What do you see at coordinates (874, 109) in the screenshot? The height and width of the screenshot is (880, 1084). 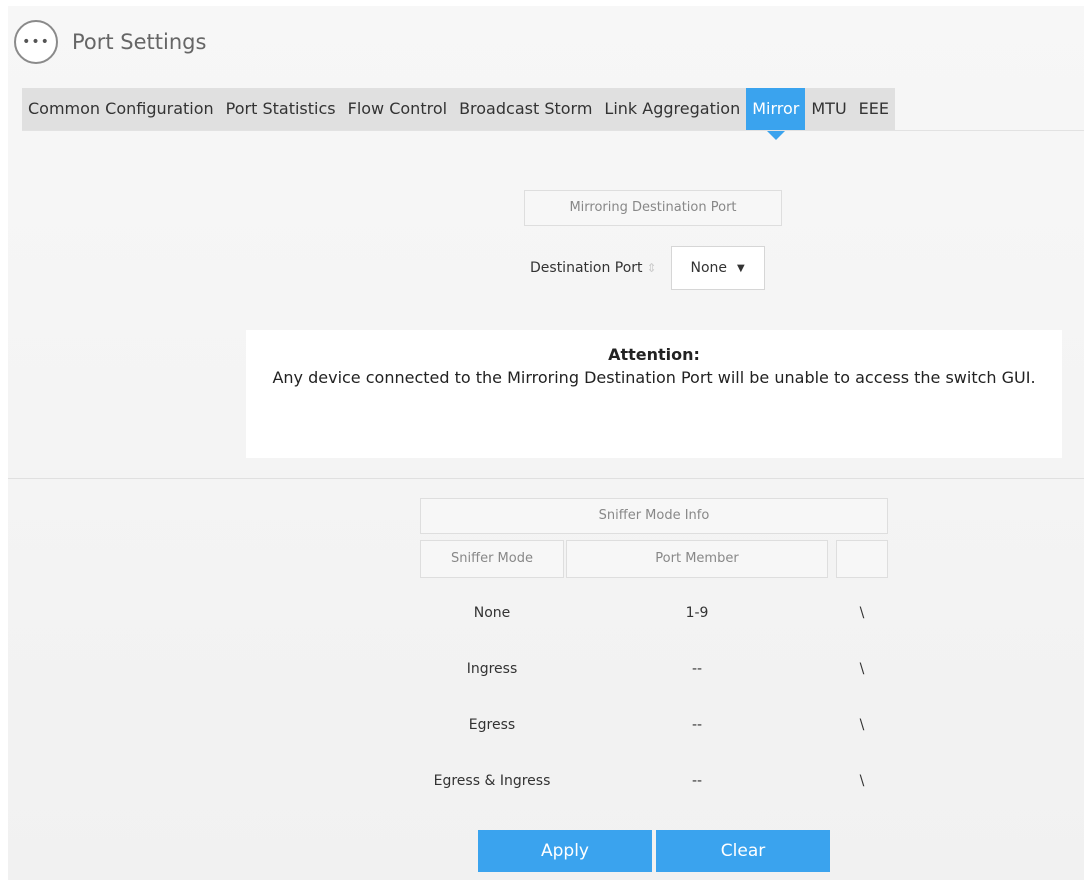 I see `tab-eee: EEE` at bounding box center [874, 109].